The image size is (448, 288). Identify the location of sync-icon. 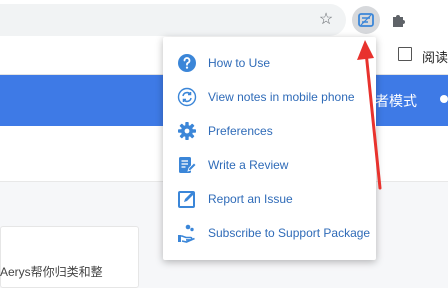
(187, 97).